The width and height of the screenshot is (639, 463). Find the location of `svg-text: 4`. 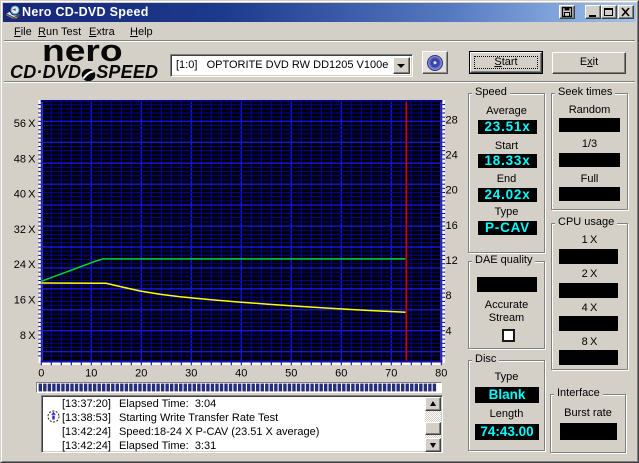

svg-text: 4 is located at coordinates (449, 331).